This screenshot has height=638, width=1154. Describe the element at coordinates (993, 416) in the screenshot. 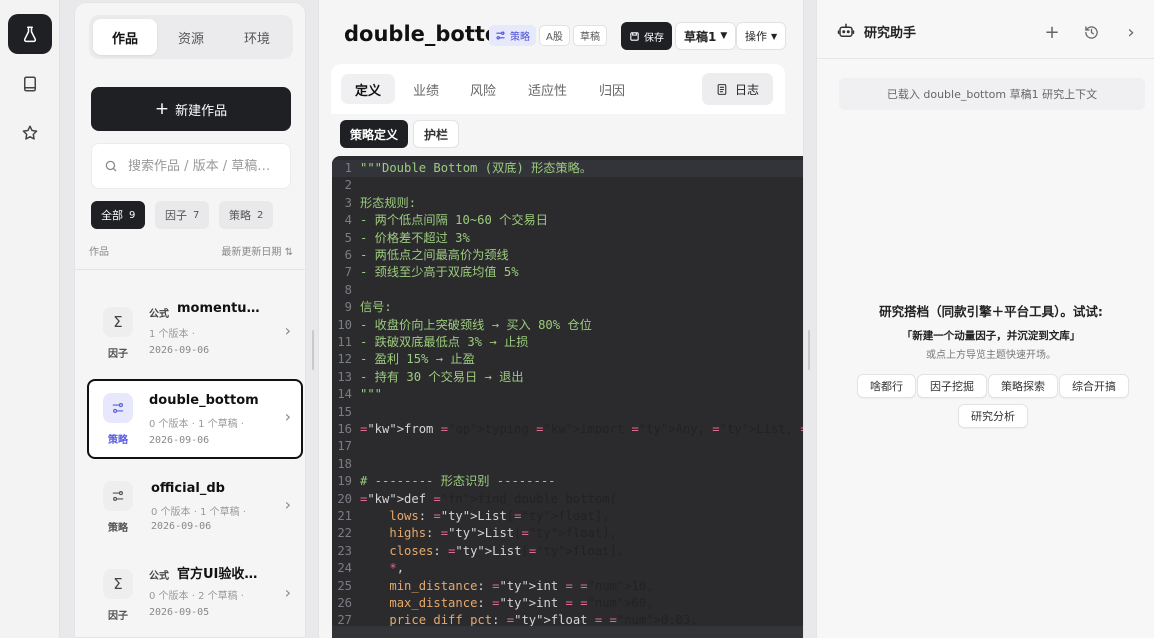

I see `quick-action-research-analysis: 研究分析` at that location.